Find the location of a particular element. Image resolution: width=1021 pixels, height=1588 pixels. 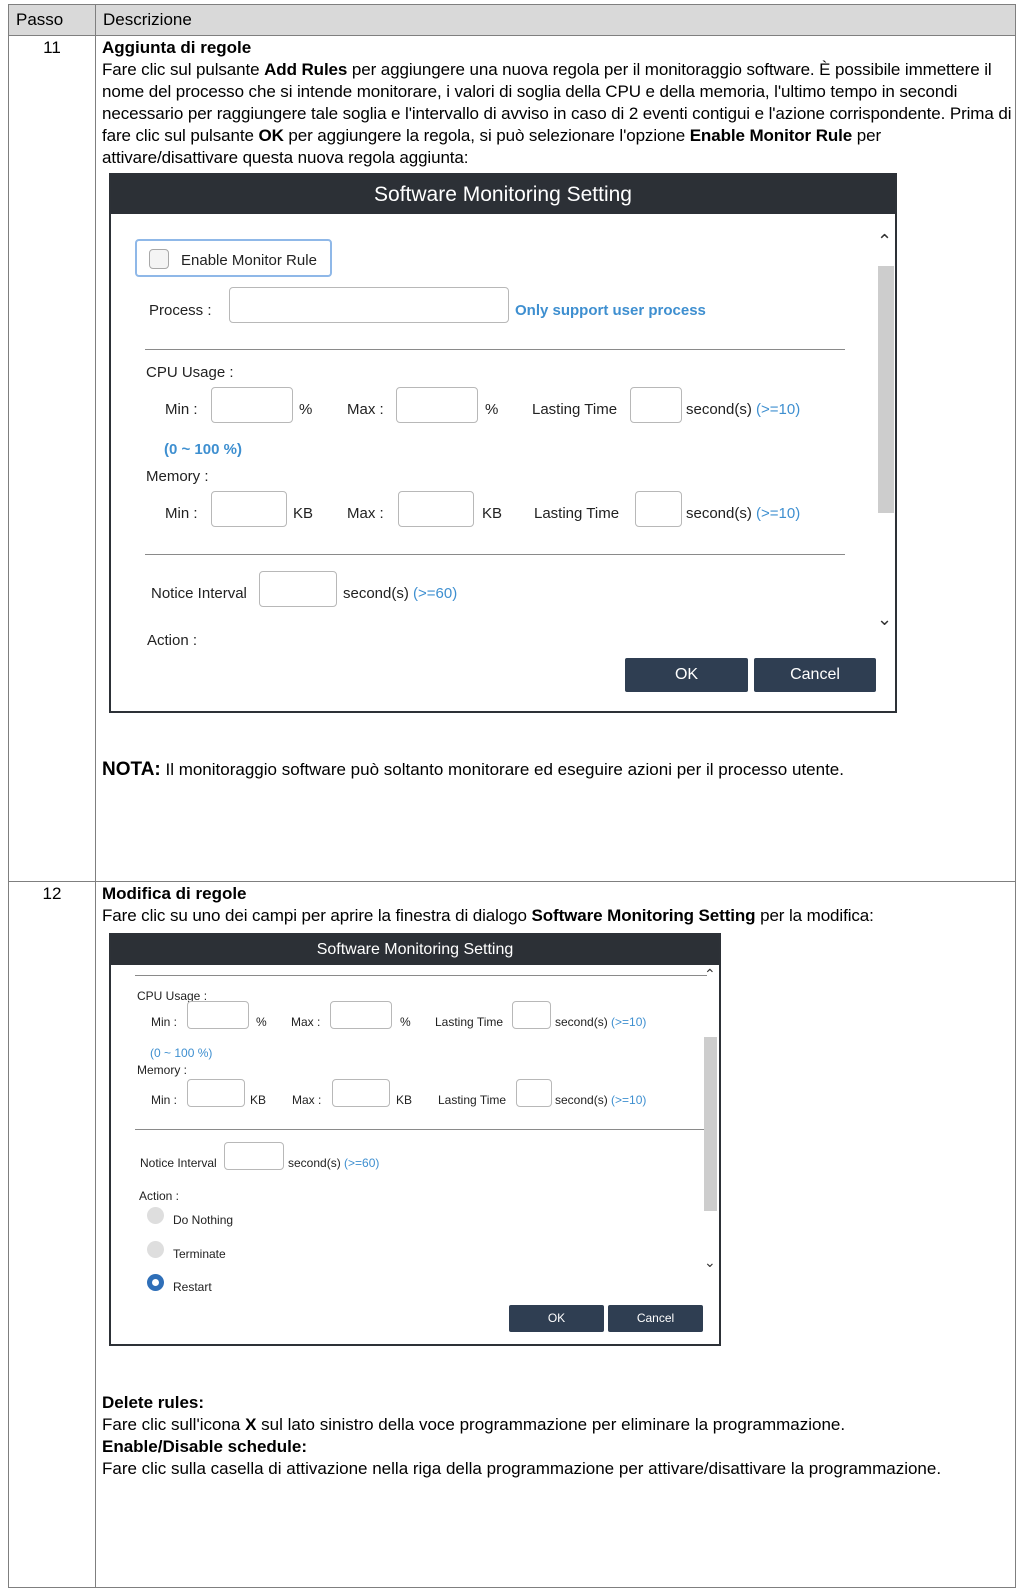

enable-monitor-rule-label: Enable Monitor Rule is located at coordinates (249, 260).